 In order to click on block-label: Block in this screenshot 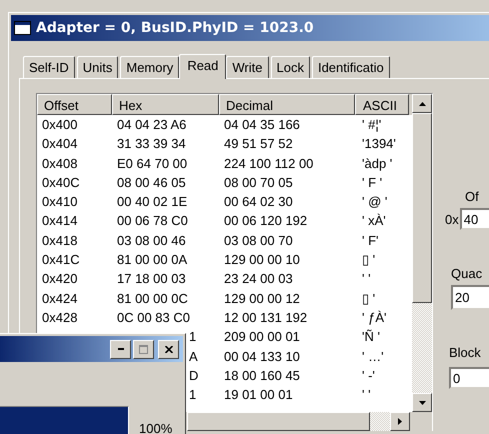, I will do `click(465, 352)`.